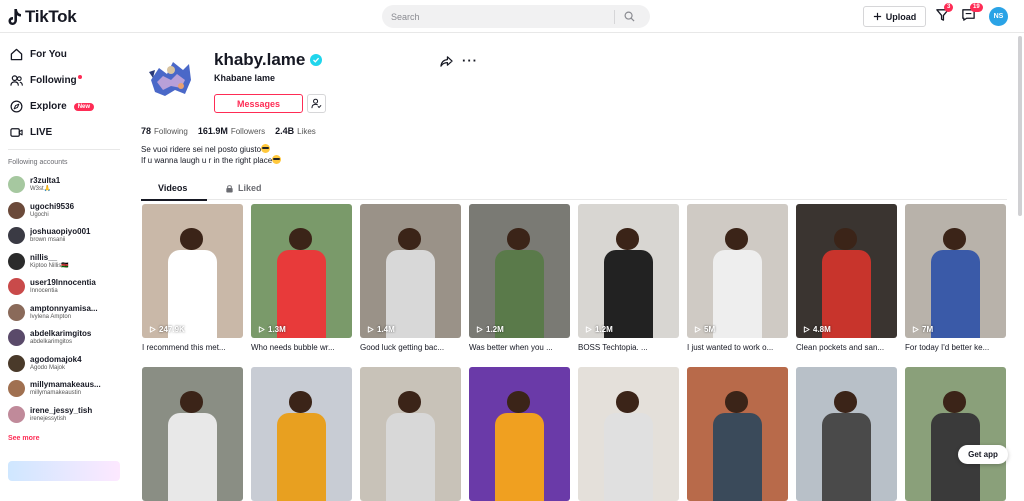 This screenshot has width=1024, height=501. I want to click on followers-label: Followers, so click(248, 131).